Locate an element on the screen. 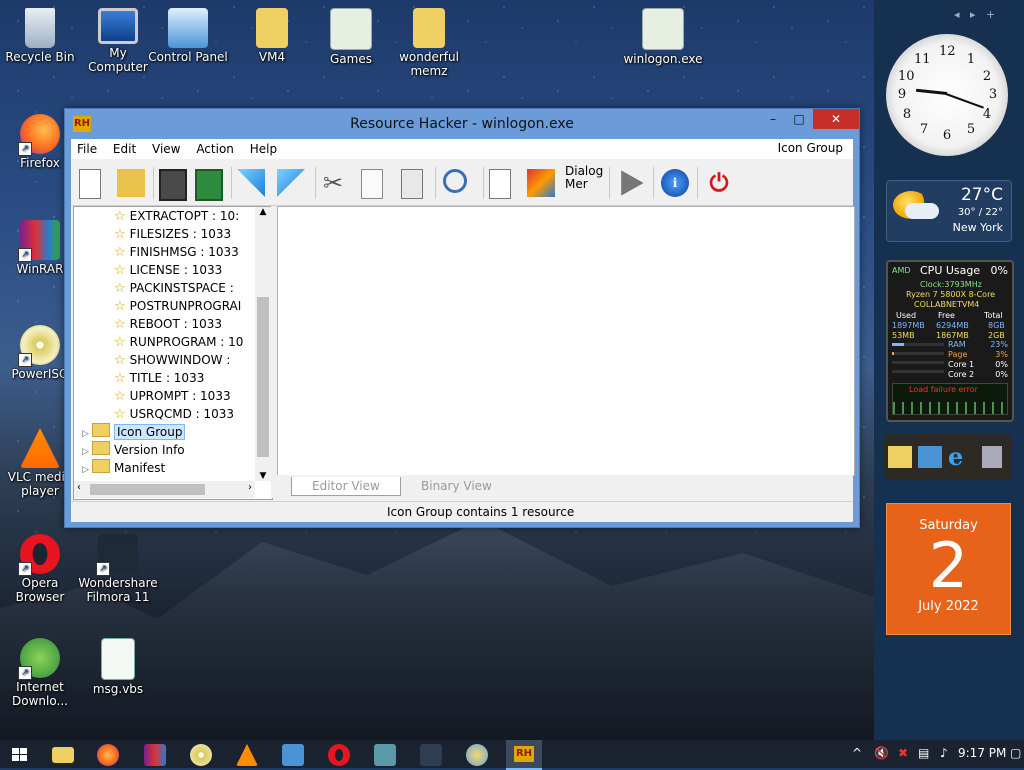 This screenshot has height=770, width=1024. dialog-menu-button: Dialog Mer is located at coordinates (585, 179).